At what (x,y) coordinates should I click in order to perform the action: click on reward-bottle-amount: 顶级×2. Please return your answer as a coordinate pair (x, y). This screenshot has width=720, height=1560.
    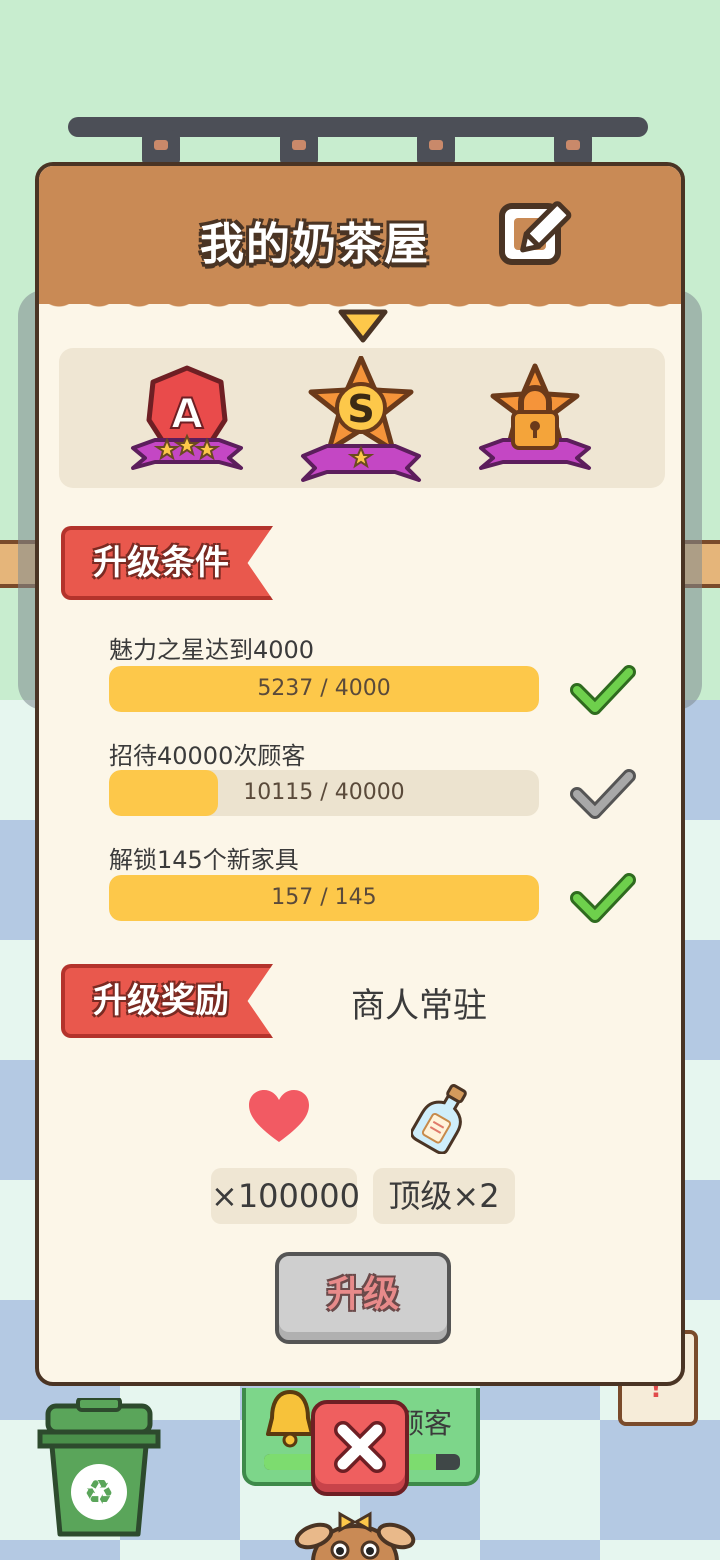
    Looking at the image, I should click on (444, 1196).